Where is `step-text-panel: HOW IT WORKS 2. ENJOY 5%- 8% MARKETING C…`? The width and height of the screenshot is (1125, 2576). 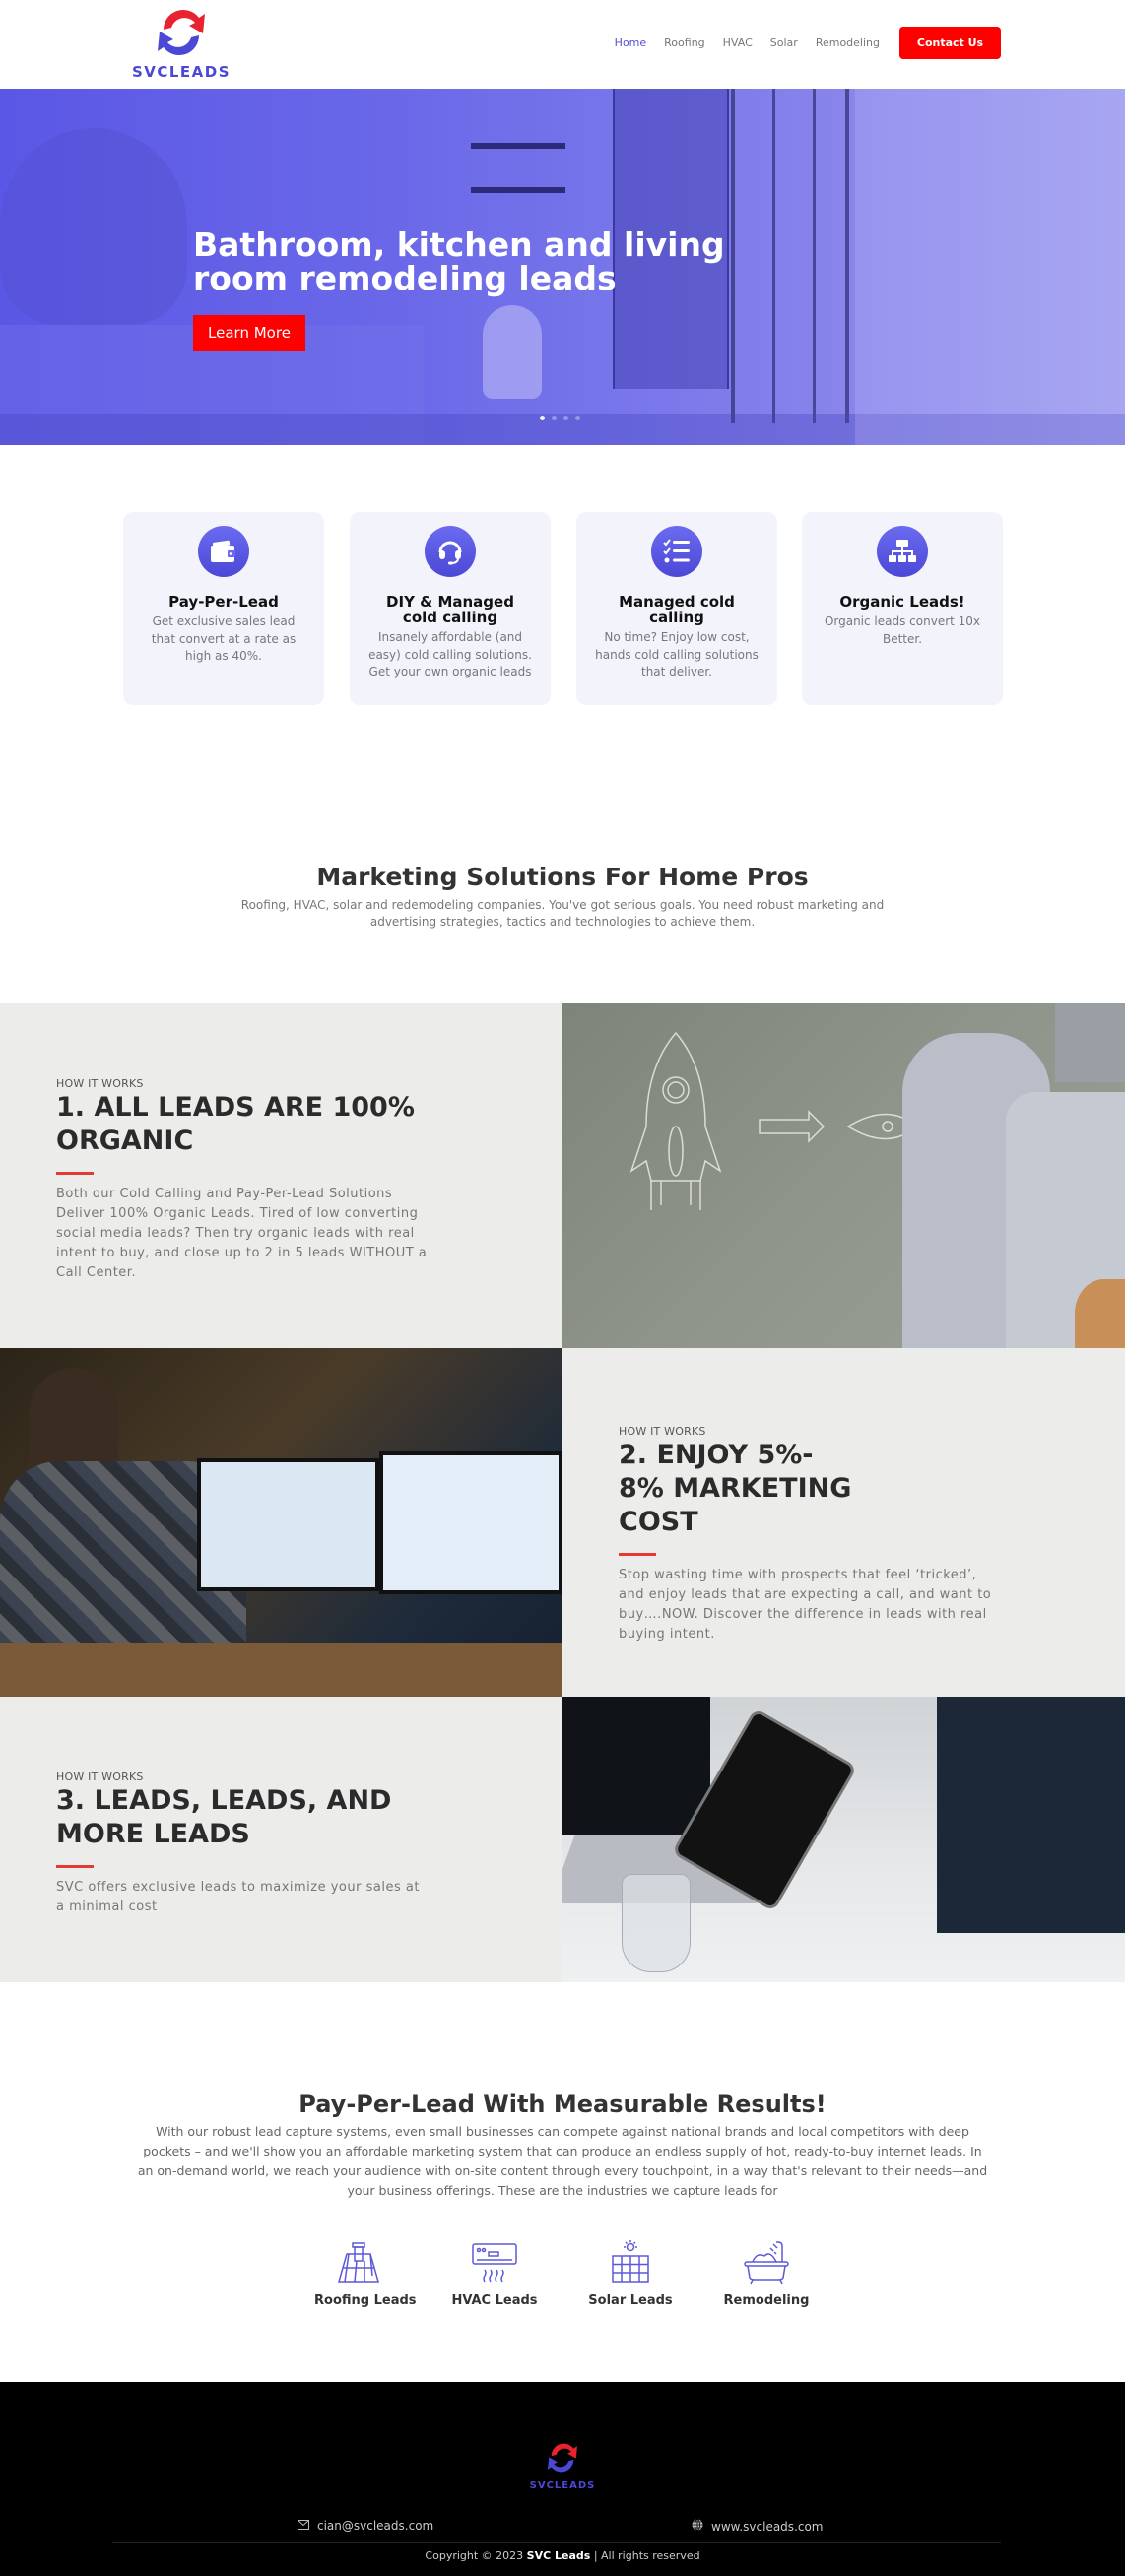
step-text-panel: HOW IT WORKS 2. ENJOY 5%- 8% MARKETING C… is located at coordinates (843, 1522).